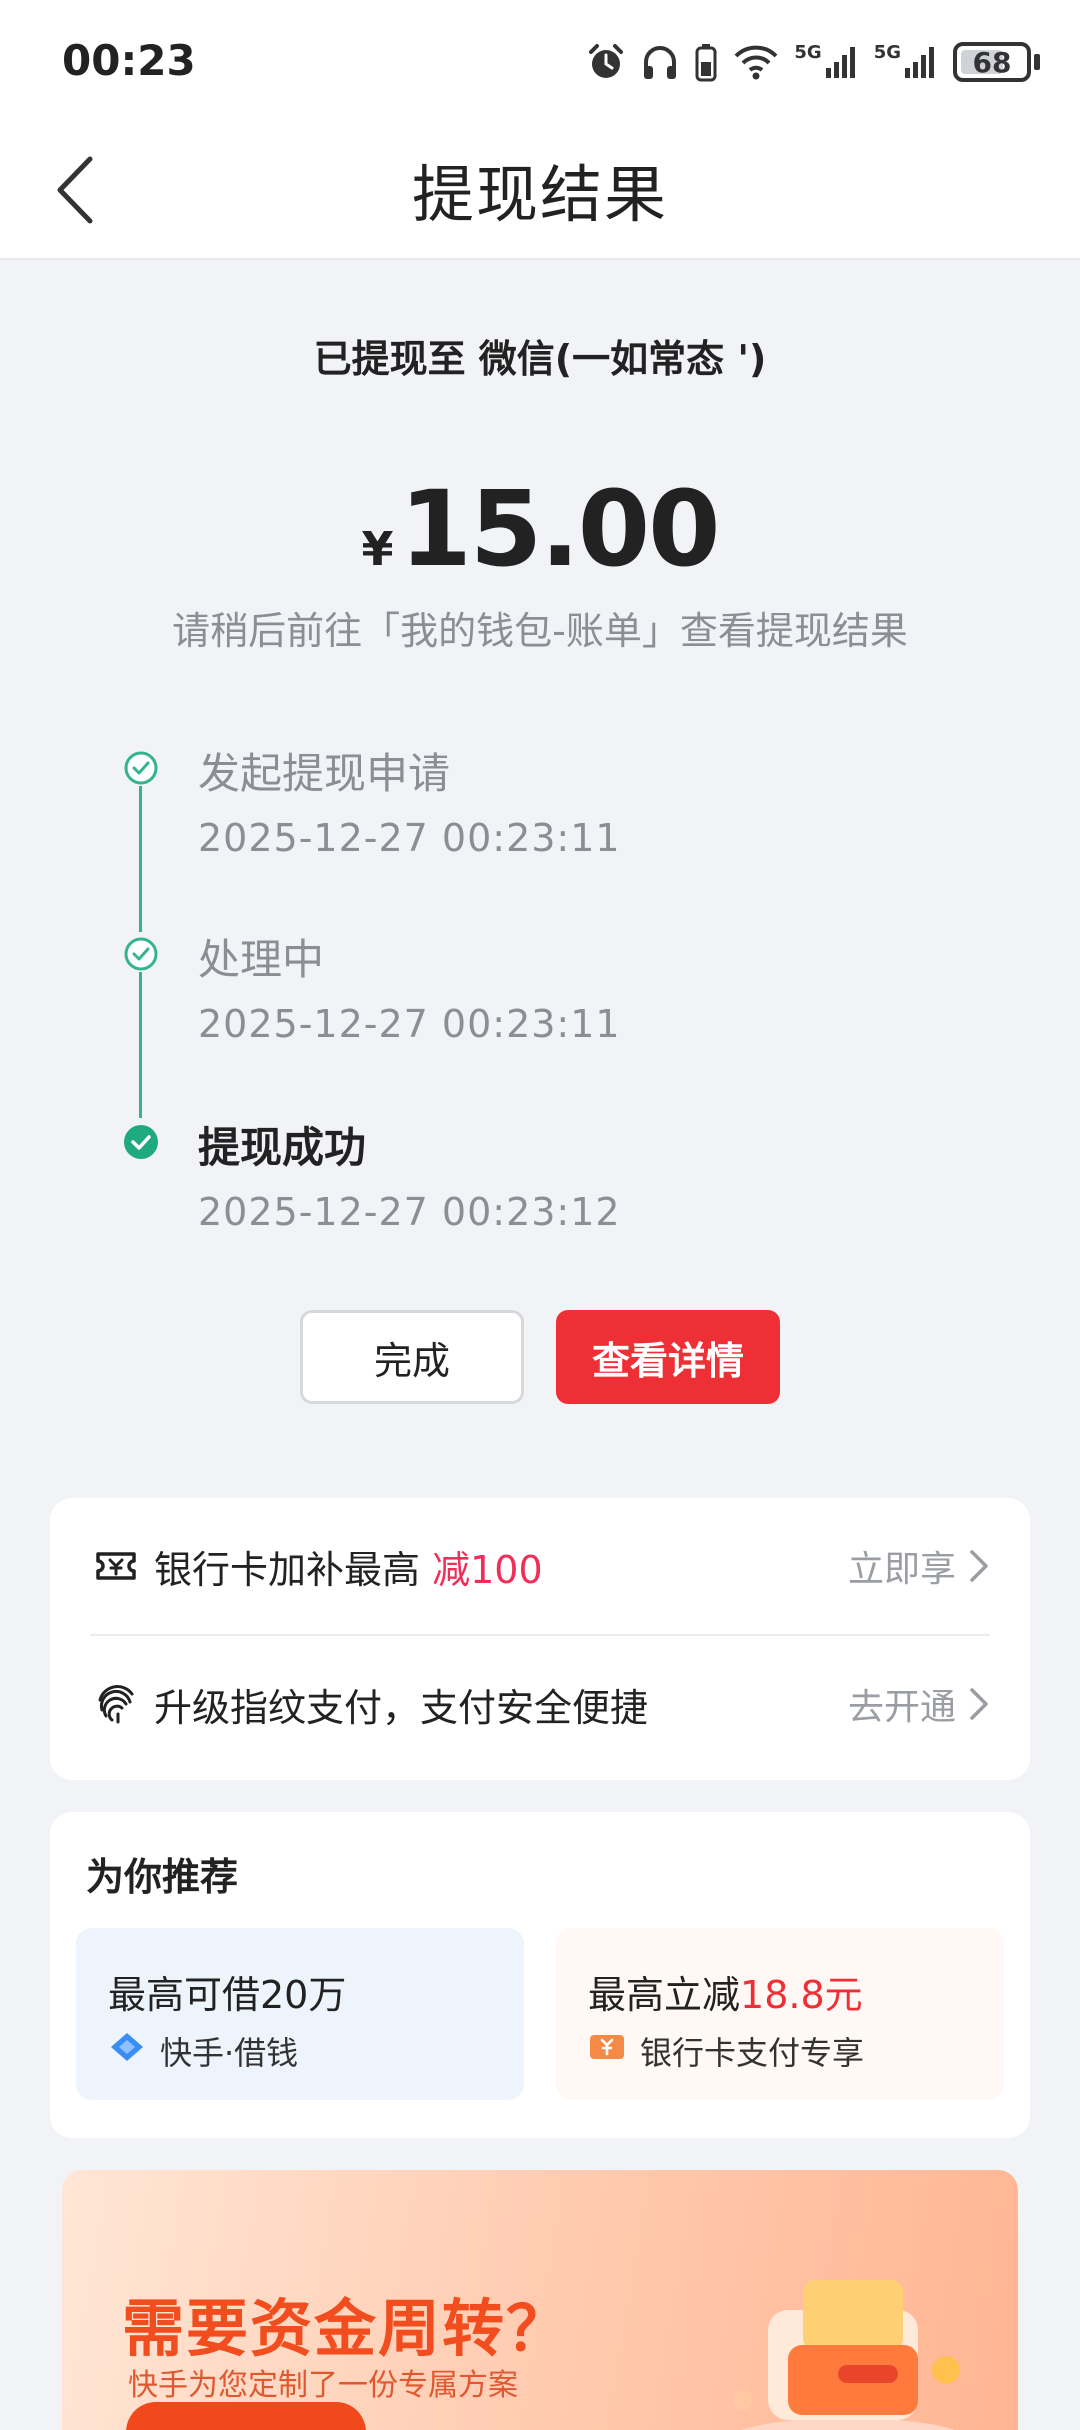  What do you see at coordinates (246, 2416) in the screenshot?
I see `banner-cta-button` at bounding box center [246, 2416].